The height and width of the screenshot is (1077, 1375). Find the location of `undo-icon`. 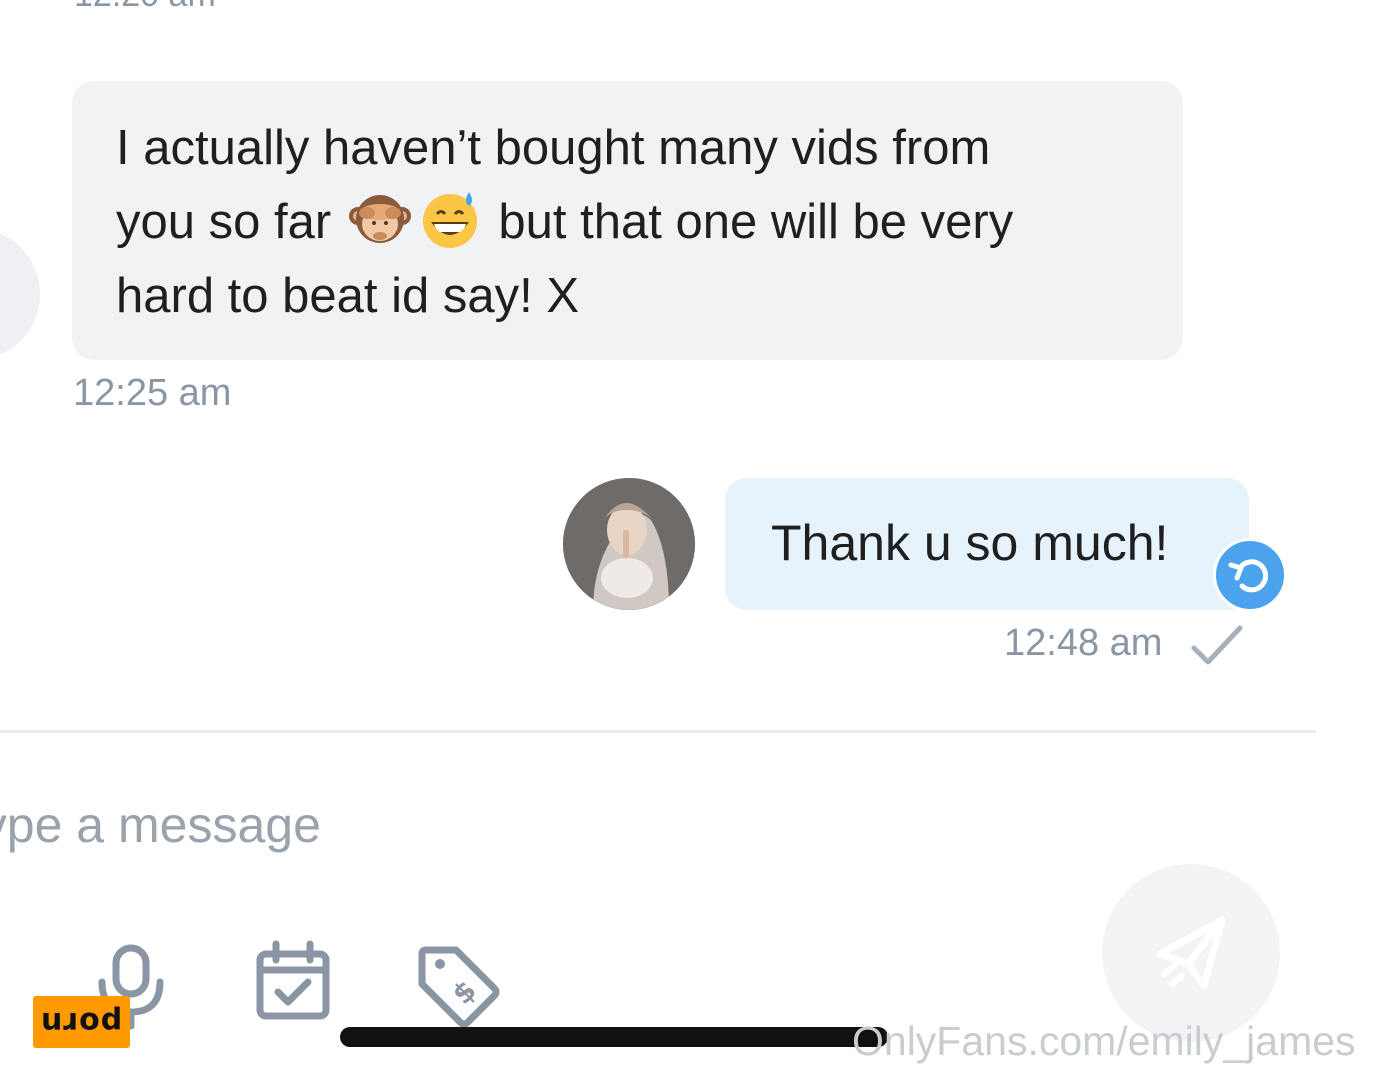

undo-icon is located at coordinates (1248, 576).